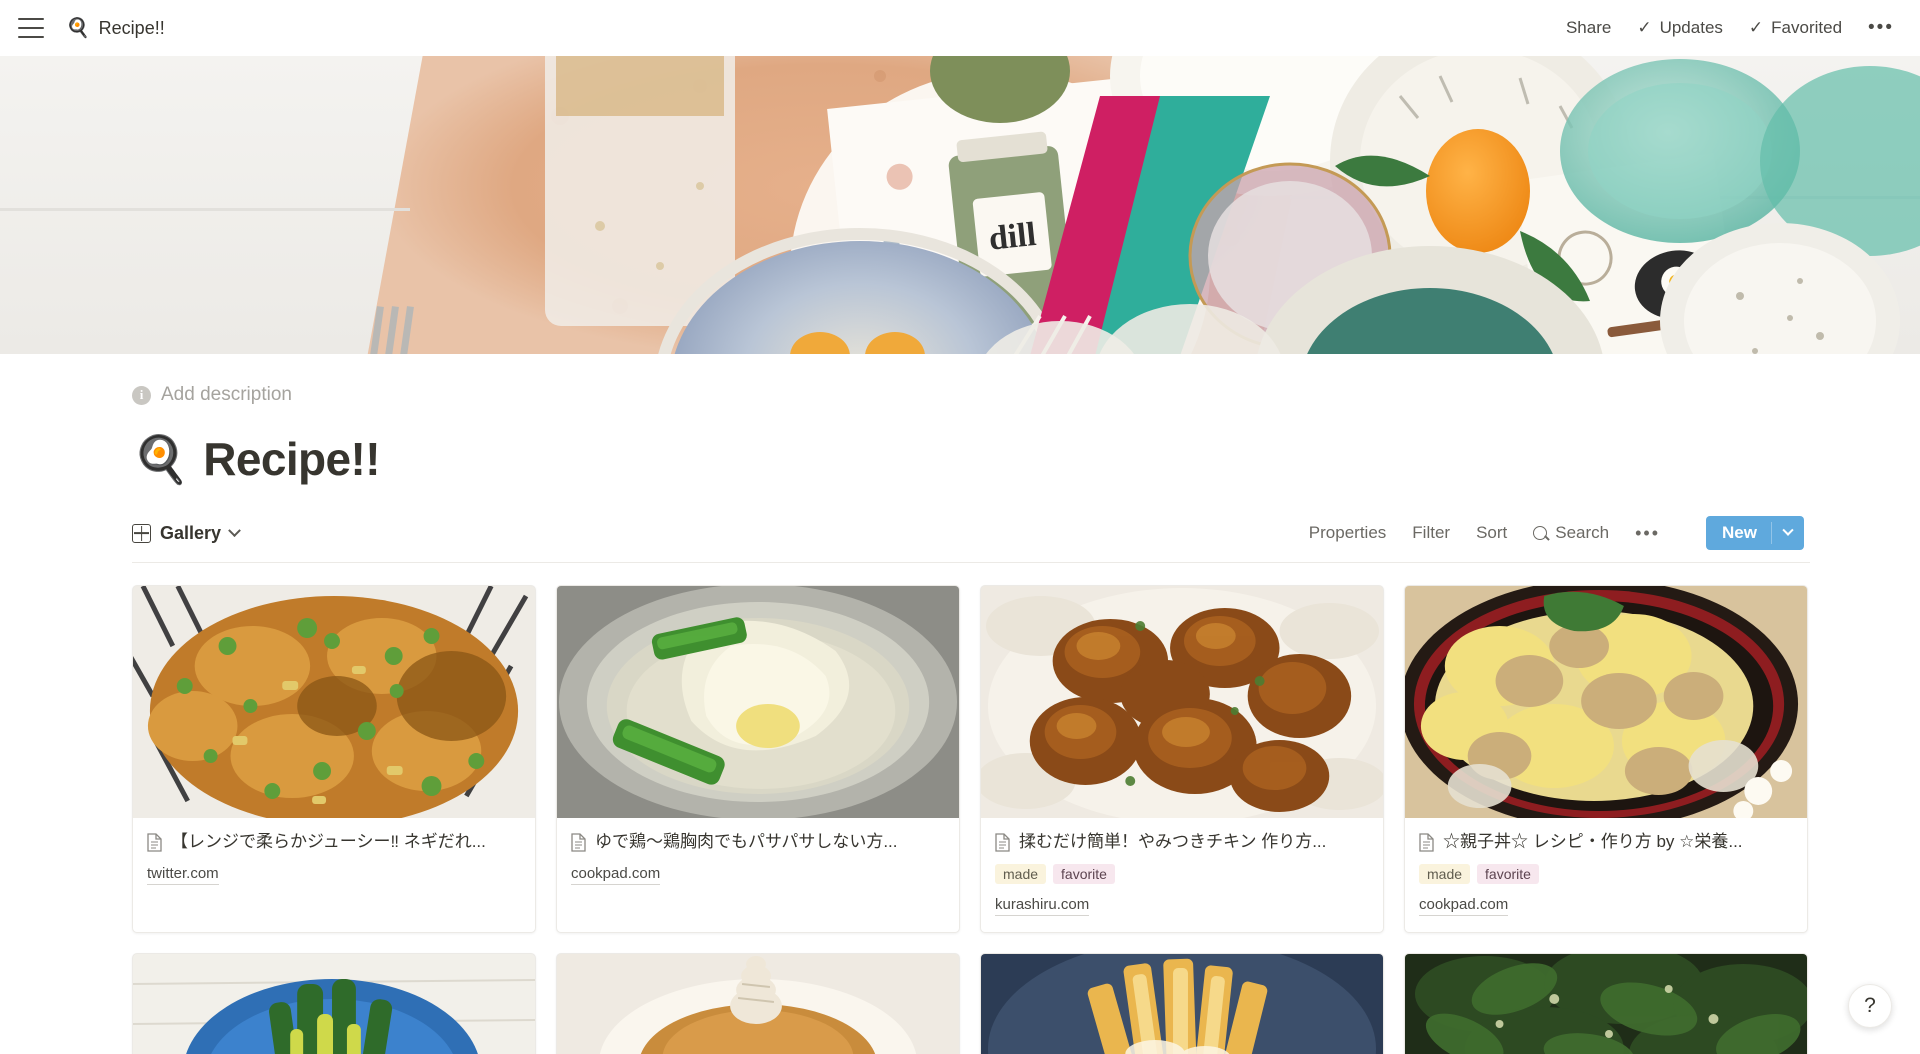  Describe the element at coordinates (1881, 28) in the screenshot. I see `more-options-icon: •••` at that location.